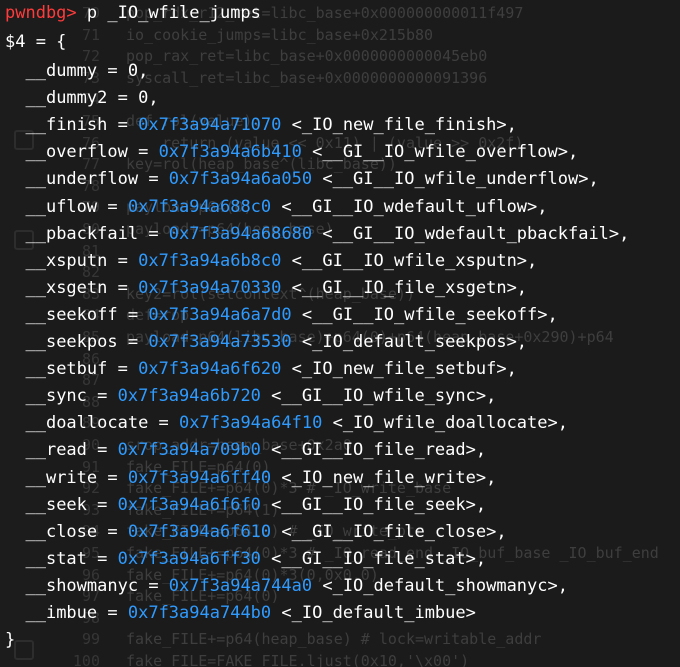 The width and height of the screenshot is (680, 667). What do you see at coordinates (414, 342) in the screenshot?
I see `field-symbol: <_IO_default_seekpos>,` at bounding box center [414, 342].